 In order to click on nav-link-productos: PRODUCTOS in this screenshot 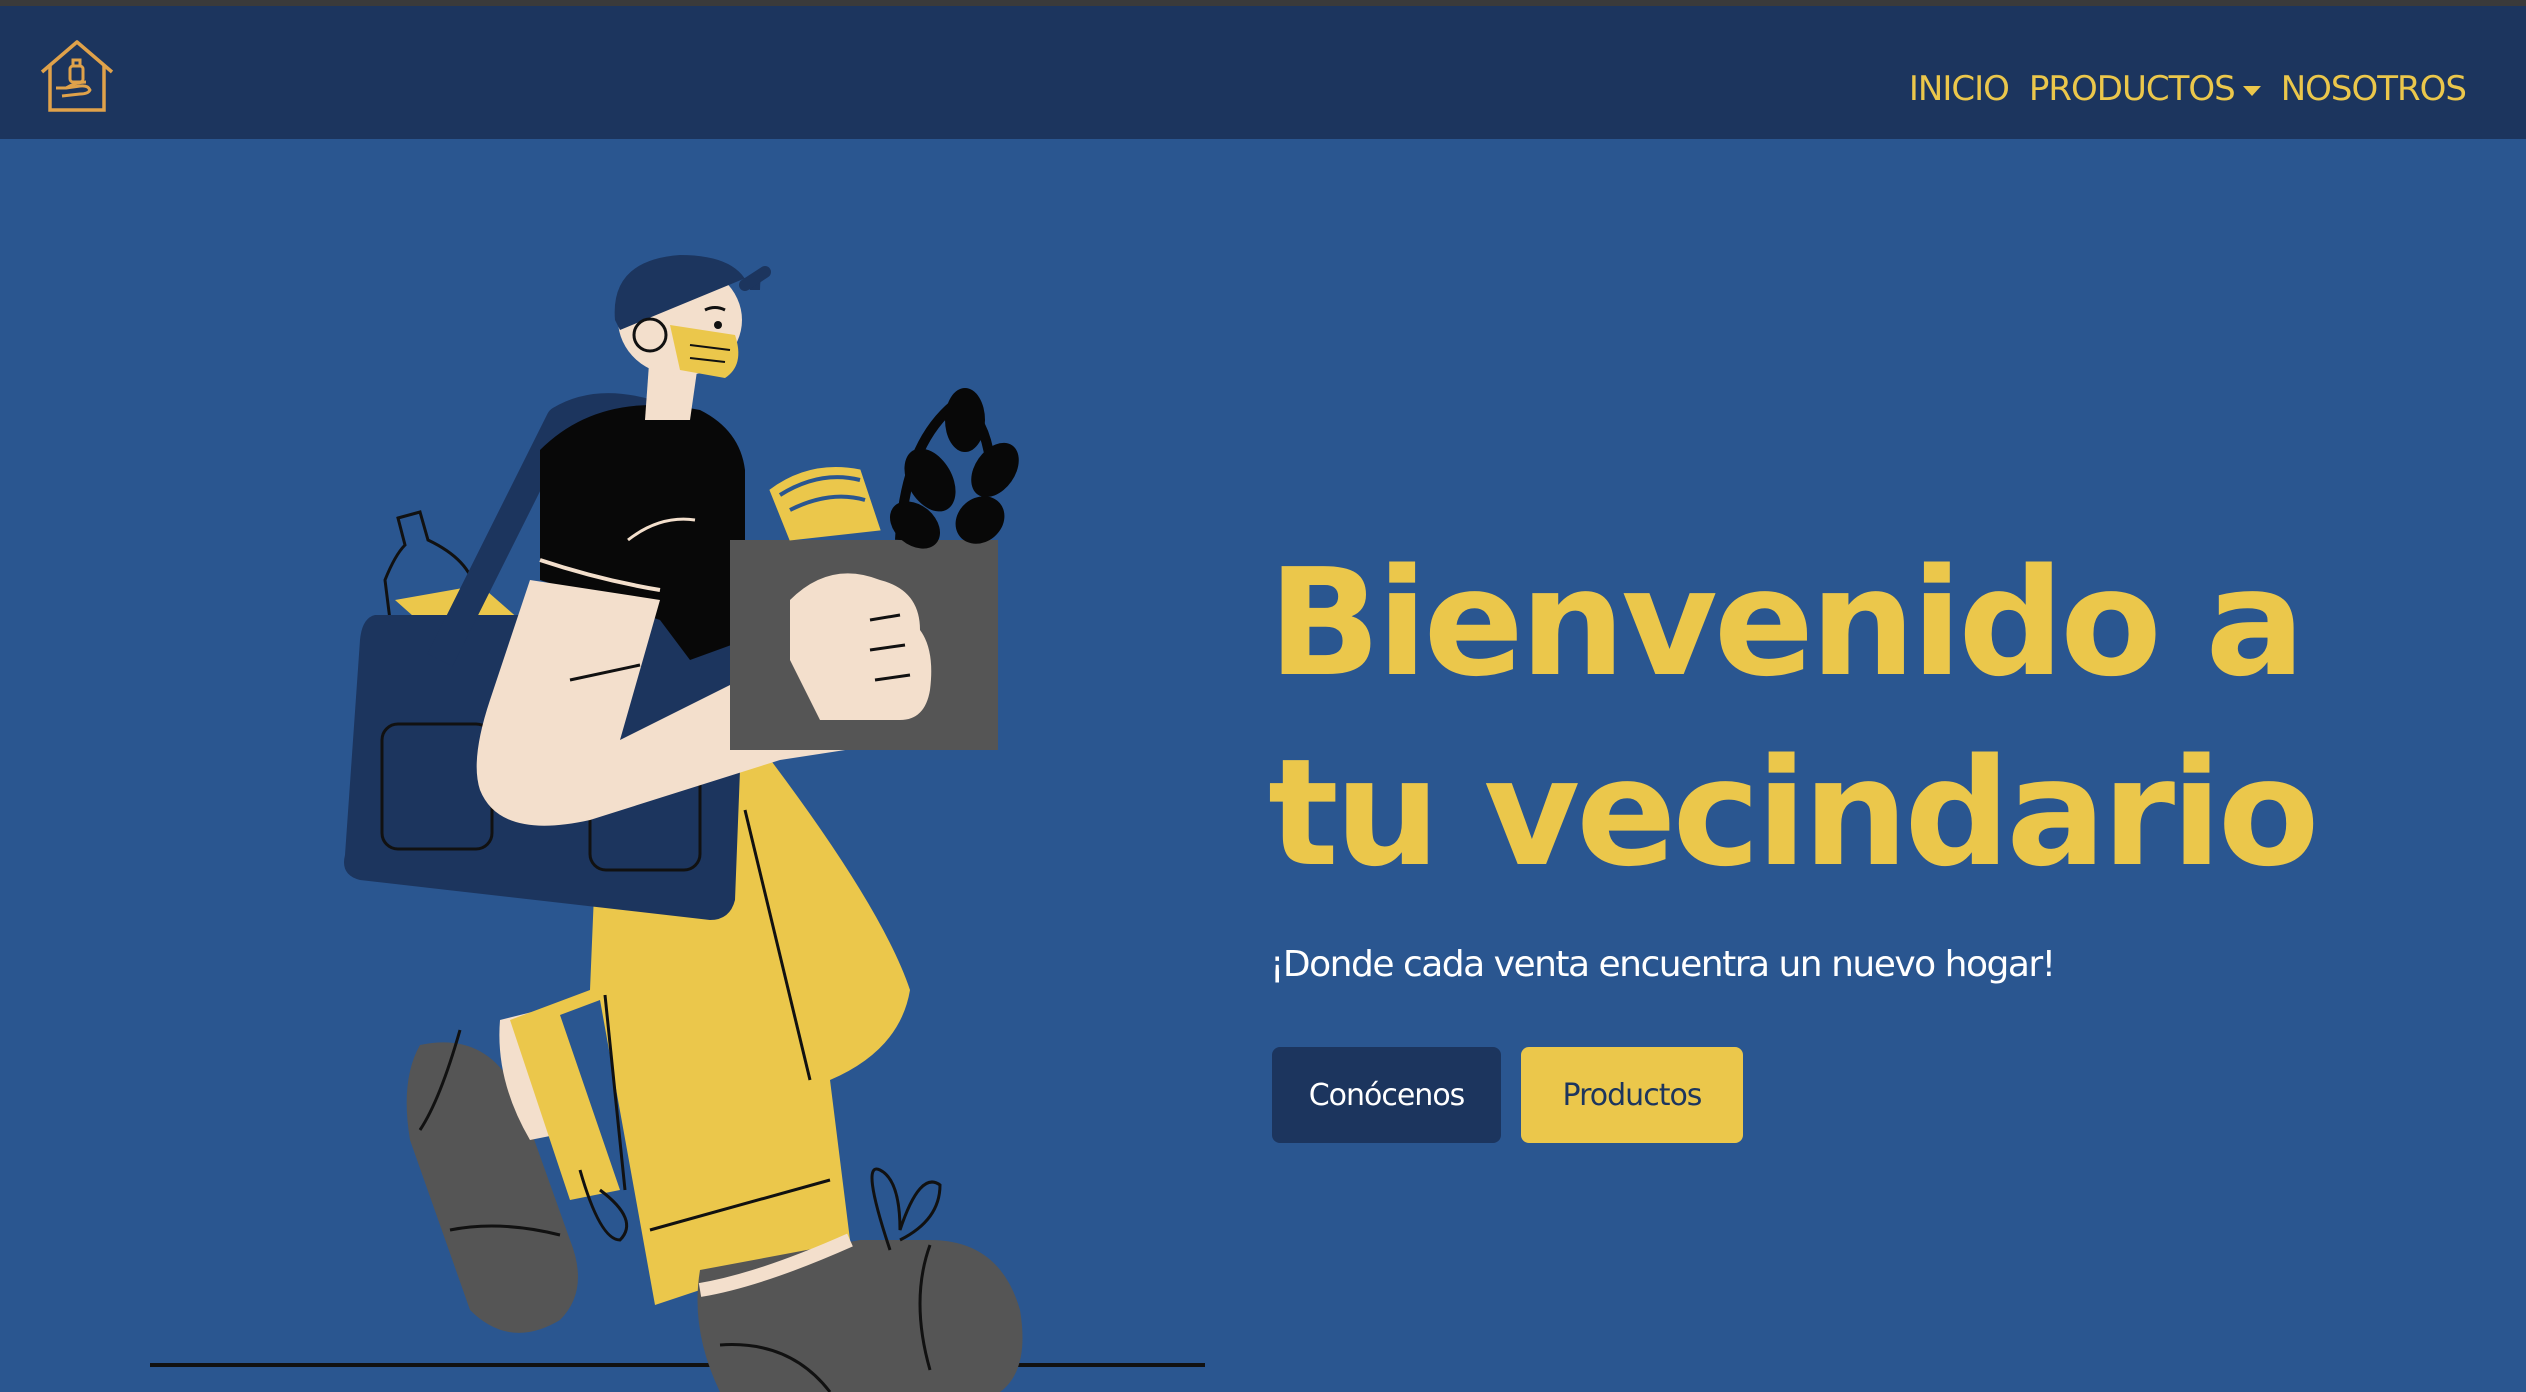, I will do `click(2145, 89)`.